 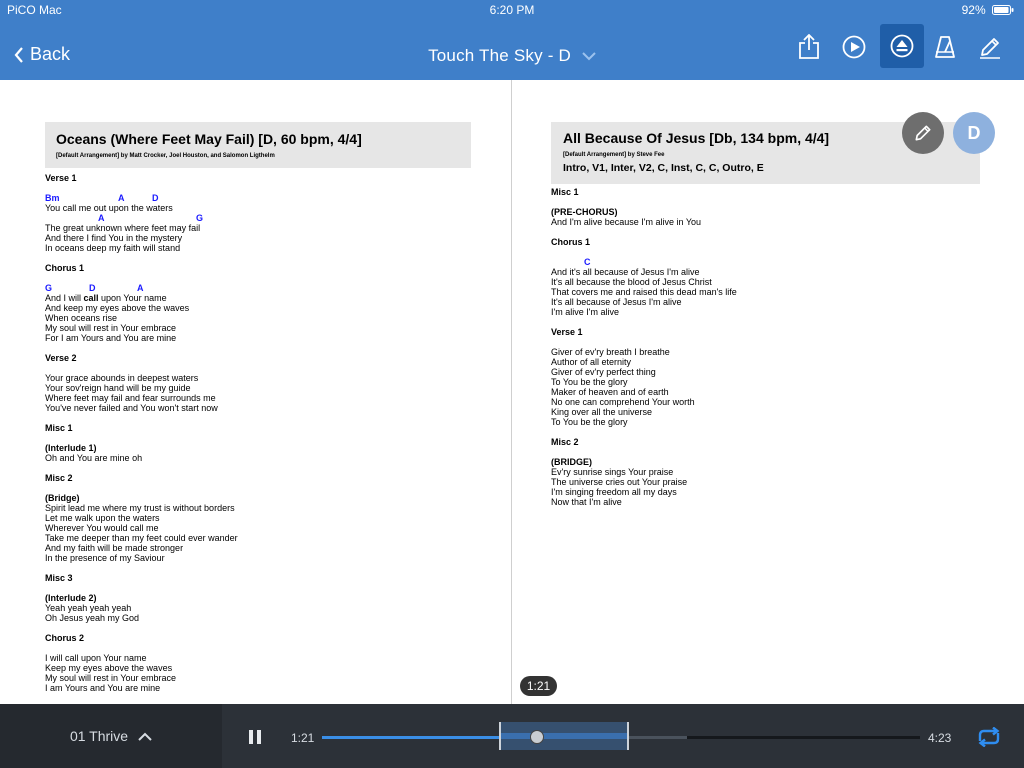 What do you see at coordinates (614, 492) in the screenshot?
I see `lyric-line: I'm singing freedom all my days` at bounding box center [614, 492].